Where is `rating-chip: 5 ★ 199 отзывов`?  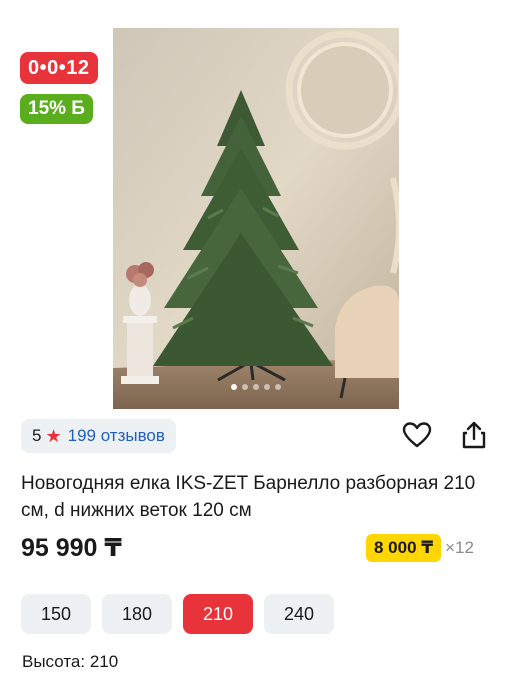 rating-chip: 5 ★ 199 отзывов is located at coordinates (98, 436).